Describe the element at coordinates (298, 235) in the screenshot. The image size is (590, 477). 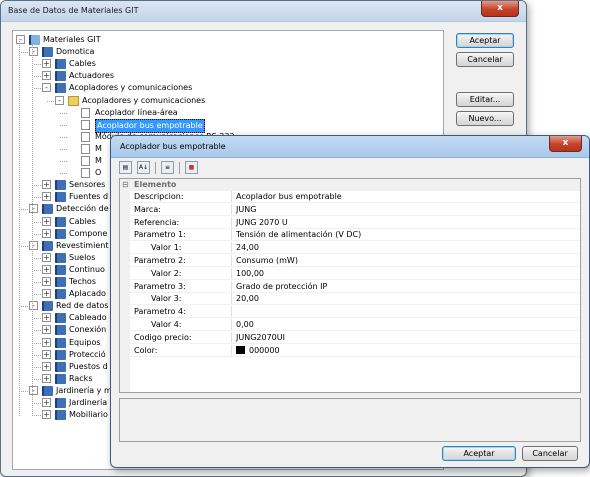
I see `property-value: Tensión de alimentación (V DC)` at that location.